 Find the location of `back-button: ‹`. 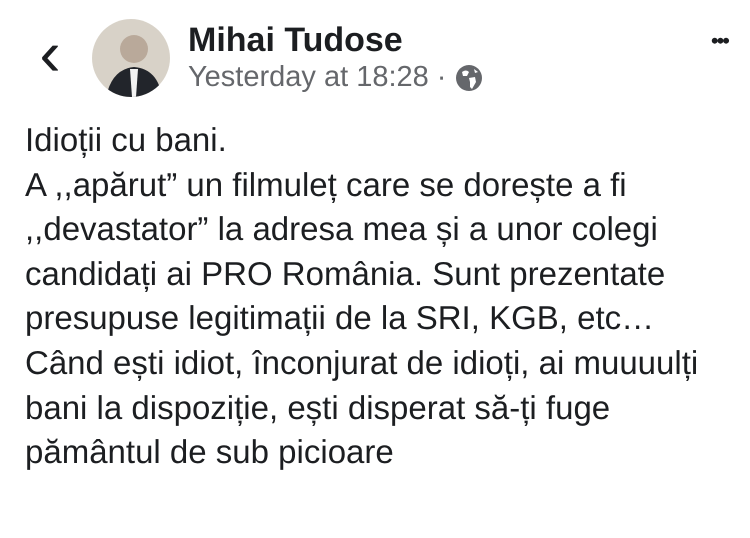

back-button: ‹ is located at coordinates (50, 58).